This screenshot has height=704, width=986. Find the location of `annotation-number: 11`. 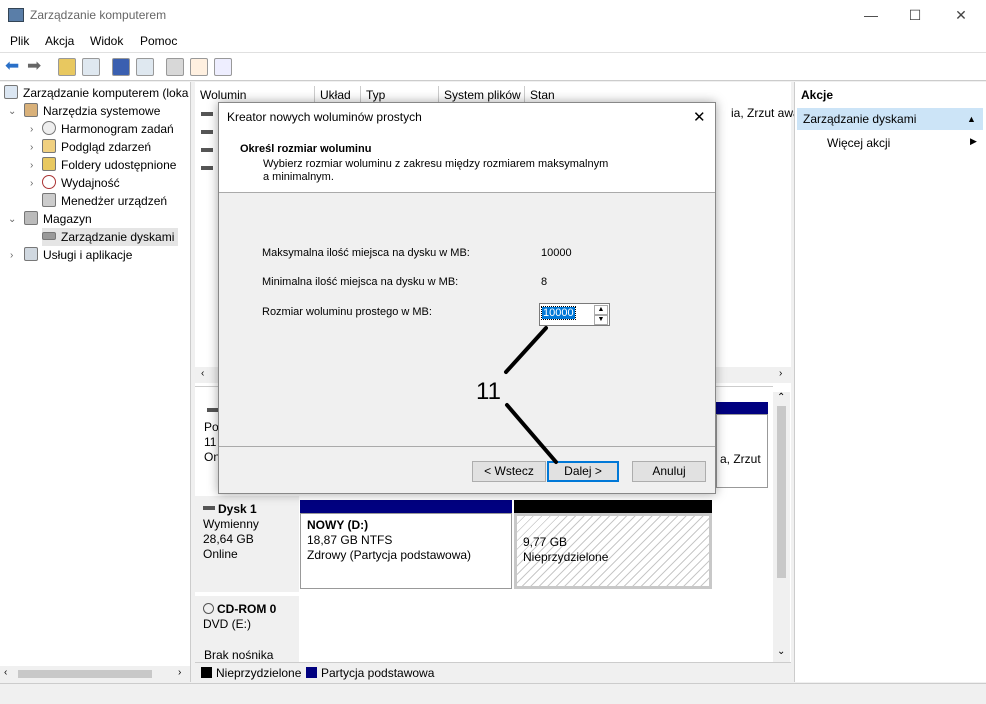

annotation-number: 11 is located at coordinates (488, 391).